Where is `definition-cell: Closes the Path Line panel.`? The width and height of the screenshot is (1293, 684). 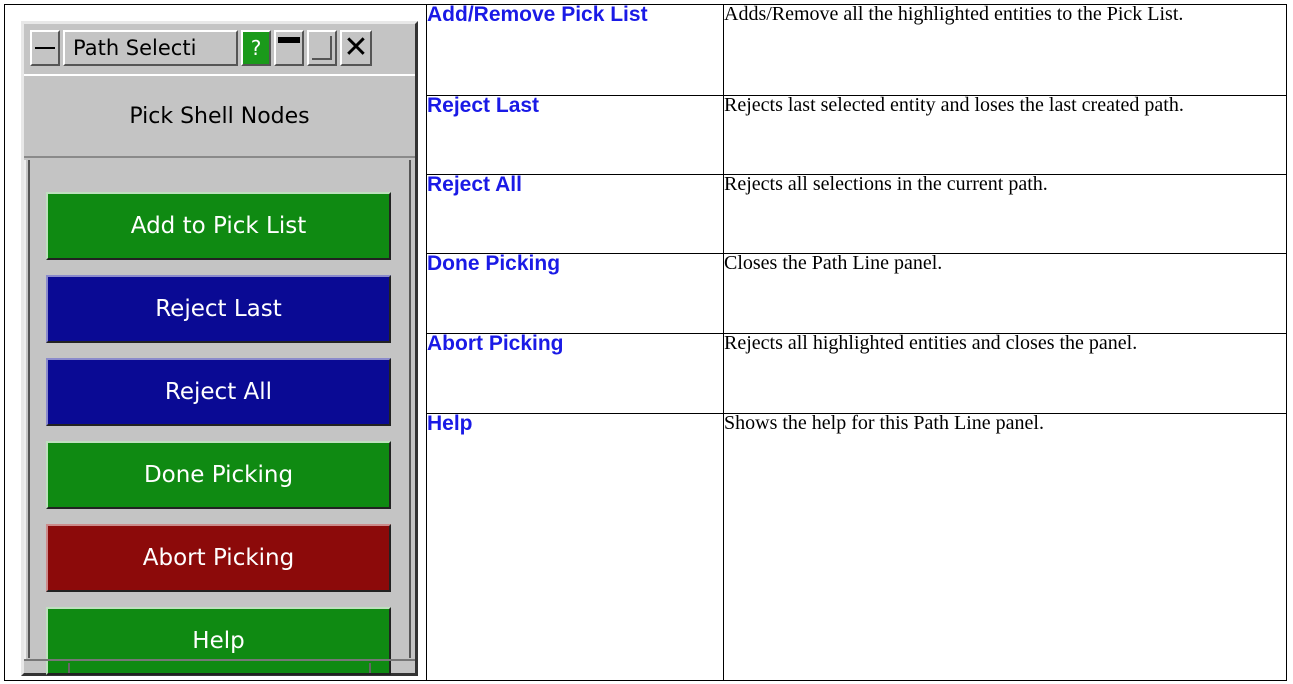 definition-cell: Closes the Path Line panel. is located at coordinates (1005, 293).